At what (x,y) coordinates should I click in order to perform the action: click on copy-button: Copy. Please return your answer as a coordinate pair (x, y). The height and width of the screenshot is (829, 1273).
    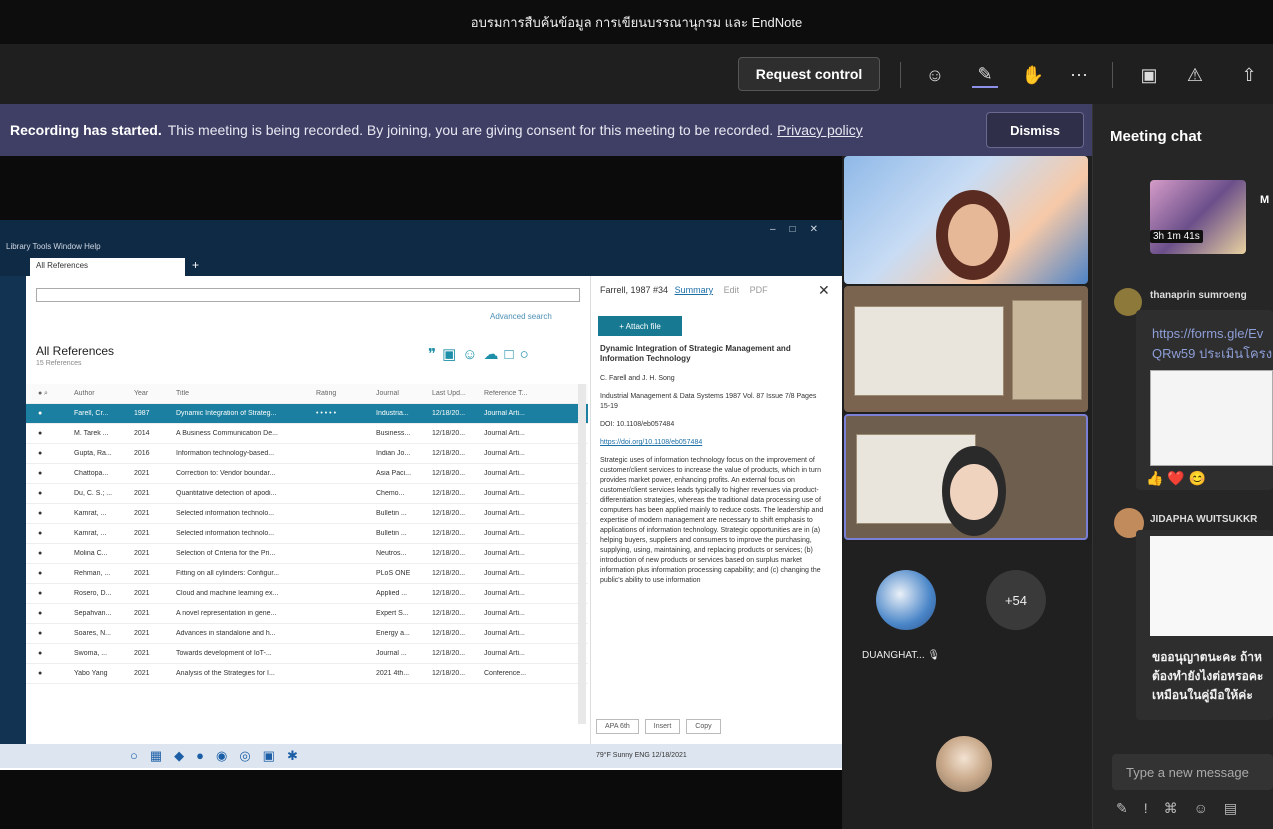
    Looking at the image, I should click on (703, 726).